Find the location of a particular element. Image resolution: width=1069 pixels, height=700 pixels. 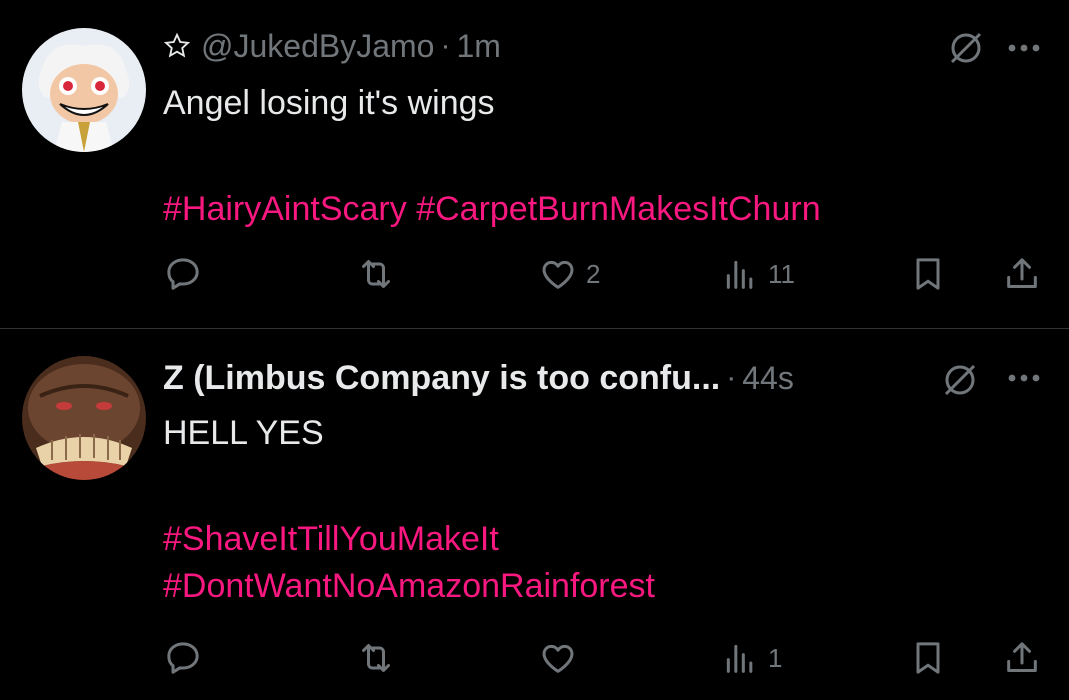

user-handle: @JukedByJamo is located at coordinates (317, 46).